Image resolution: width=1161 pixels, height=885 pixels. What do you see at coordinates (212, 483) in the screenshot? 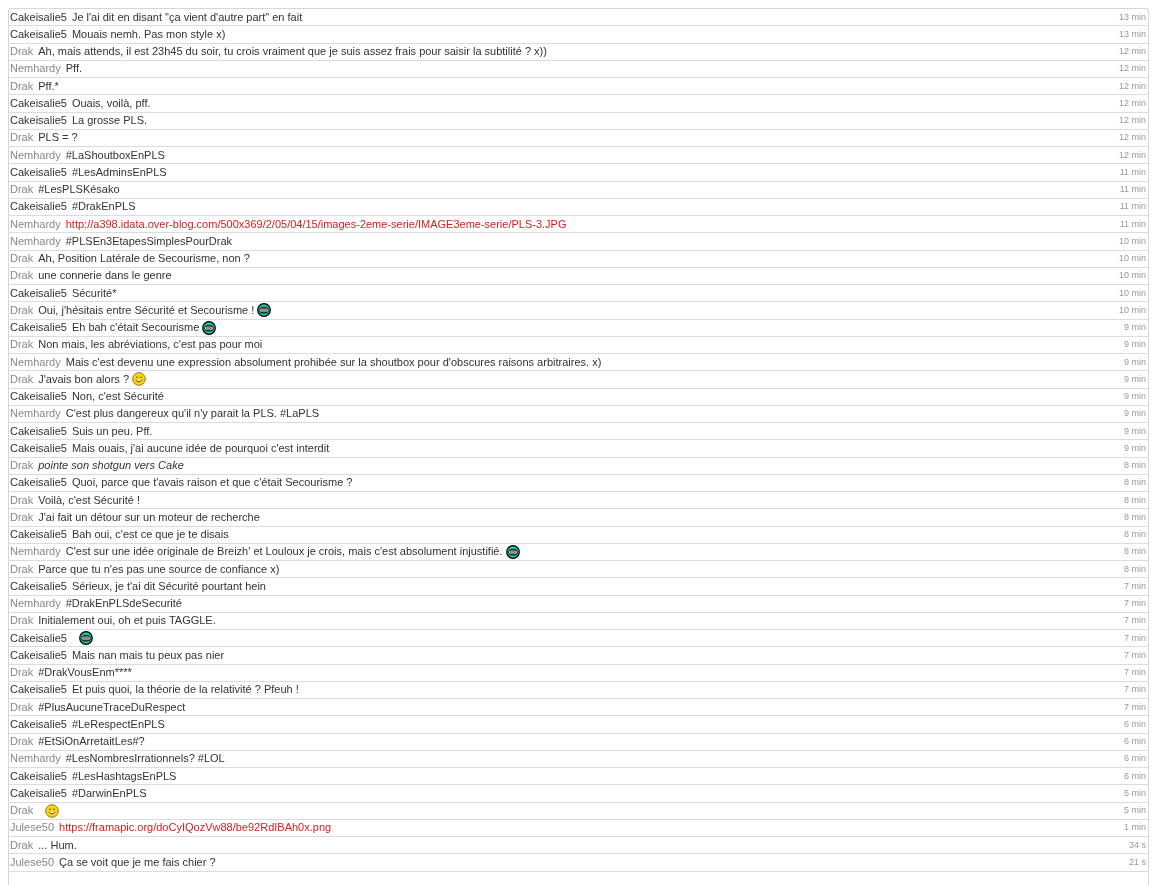
I see `message-text: Quoi, parce que t'avais raison et que c'était Secourisme ?` at bounding box center [212, 483].